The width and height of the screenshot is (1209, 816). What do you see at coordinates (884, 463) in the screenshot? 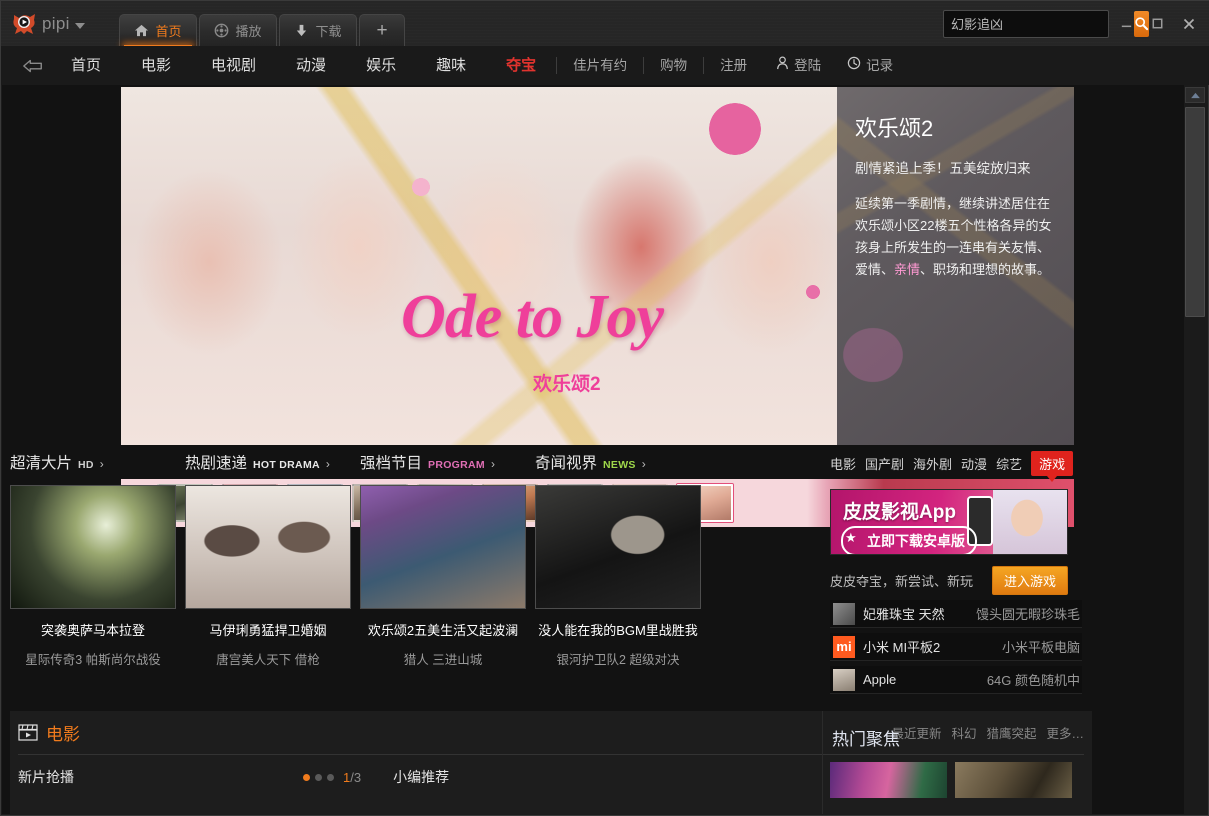
I see `sidebar-tab-domestic: 国产剧` at bounding box center [884, 463].